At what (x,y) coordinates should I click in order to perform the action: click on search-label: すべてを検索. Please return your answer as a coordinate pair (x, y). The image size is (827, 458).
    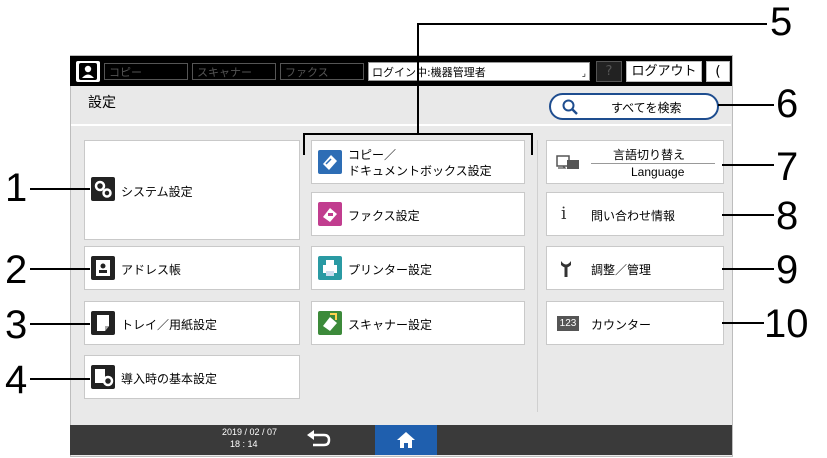
    Looking at the image, I should click on (646, 108).